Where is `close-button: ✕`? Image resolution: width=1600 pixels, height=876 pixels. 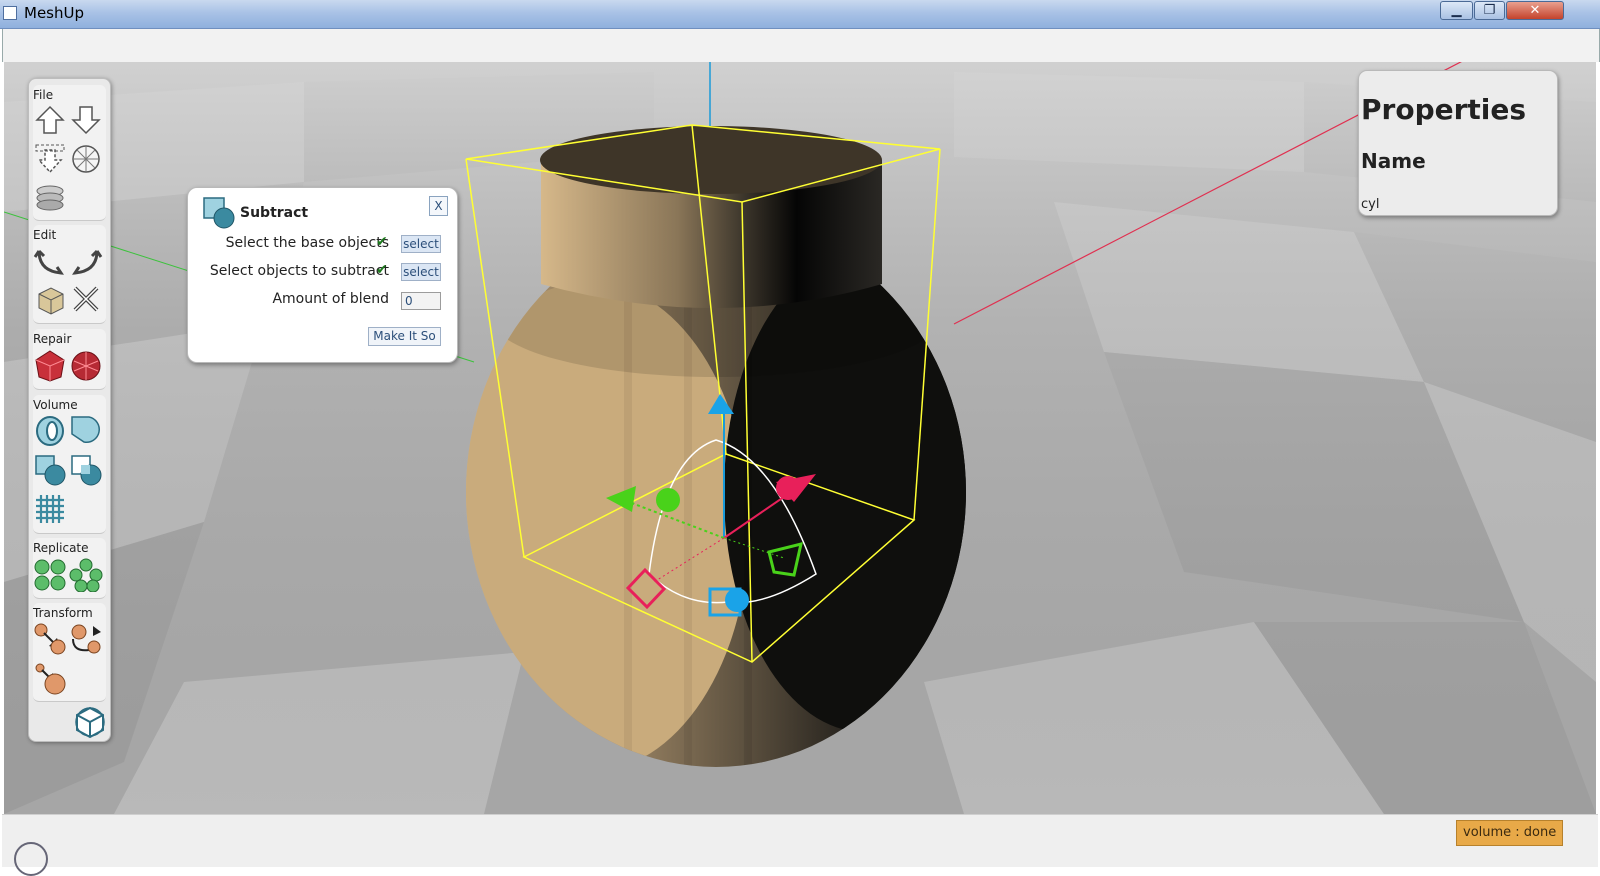
close-button: ✕ is located at coordinates (1535, 10).